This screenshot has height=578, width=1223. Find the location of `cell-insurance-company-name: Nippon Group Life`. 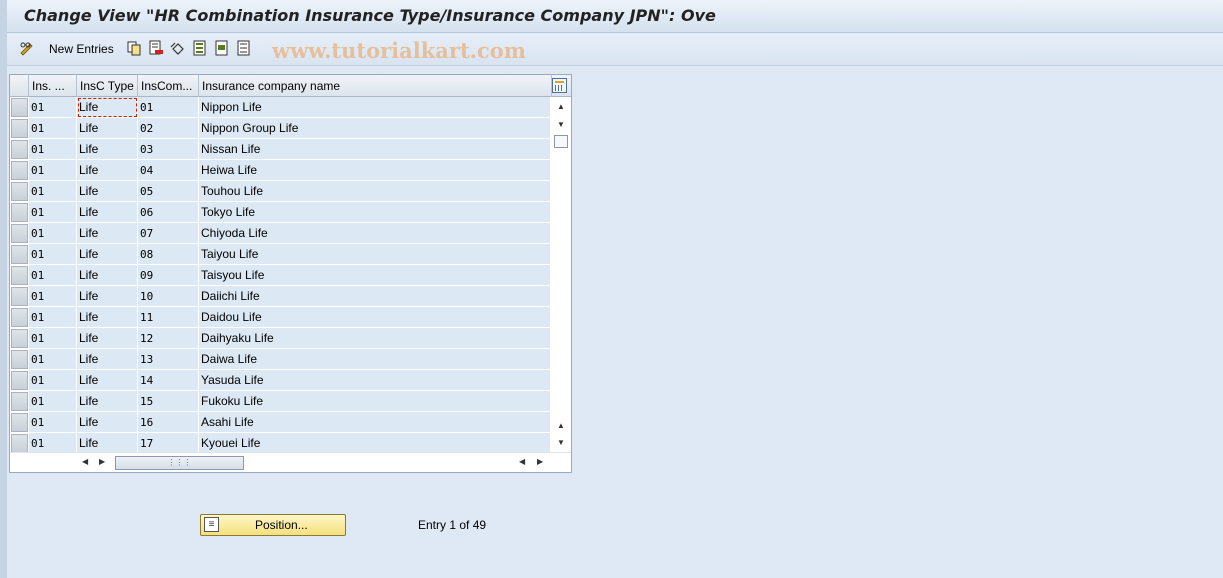

cell-insurance-company-name: Nippon Group Life is located at coordinates (375, 128).